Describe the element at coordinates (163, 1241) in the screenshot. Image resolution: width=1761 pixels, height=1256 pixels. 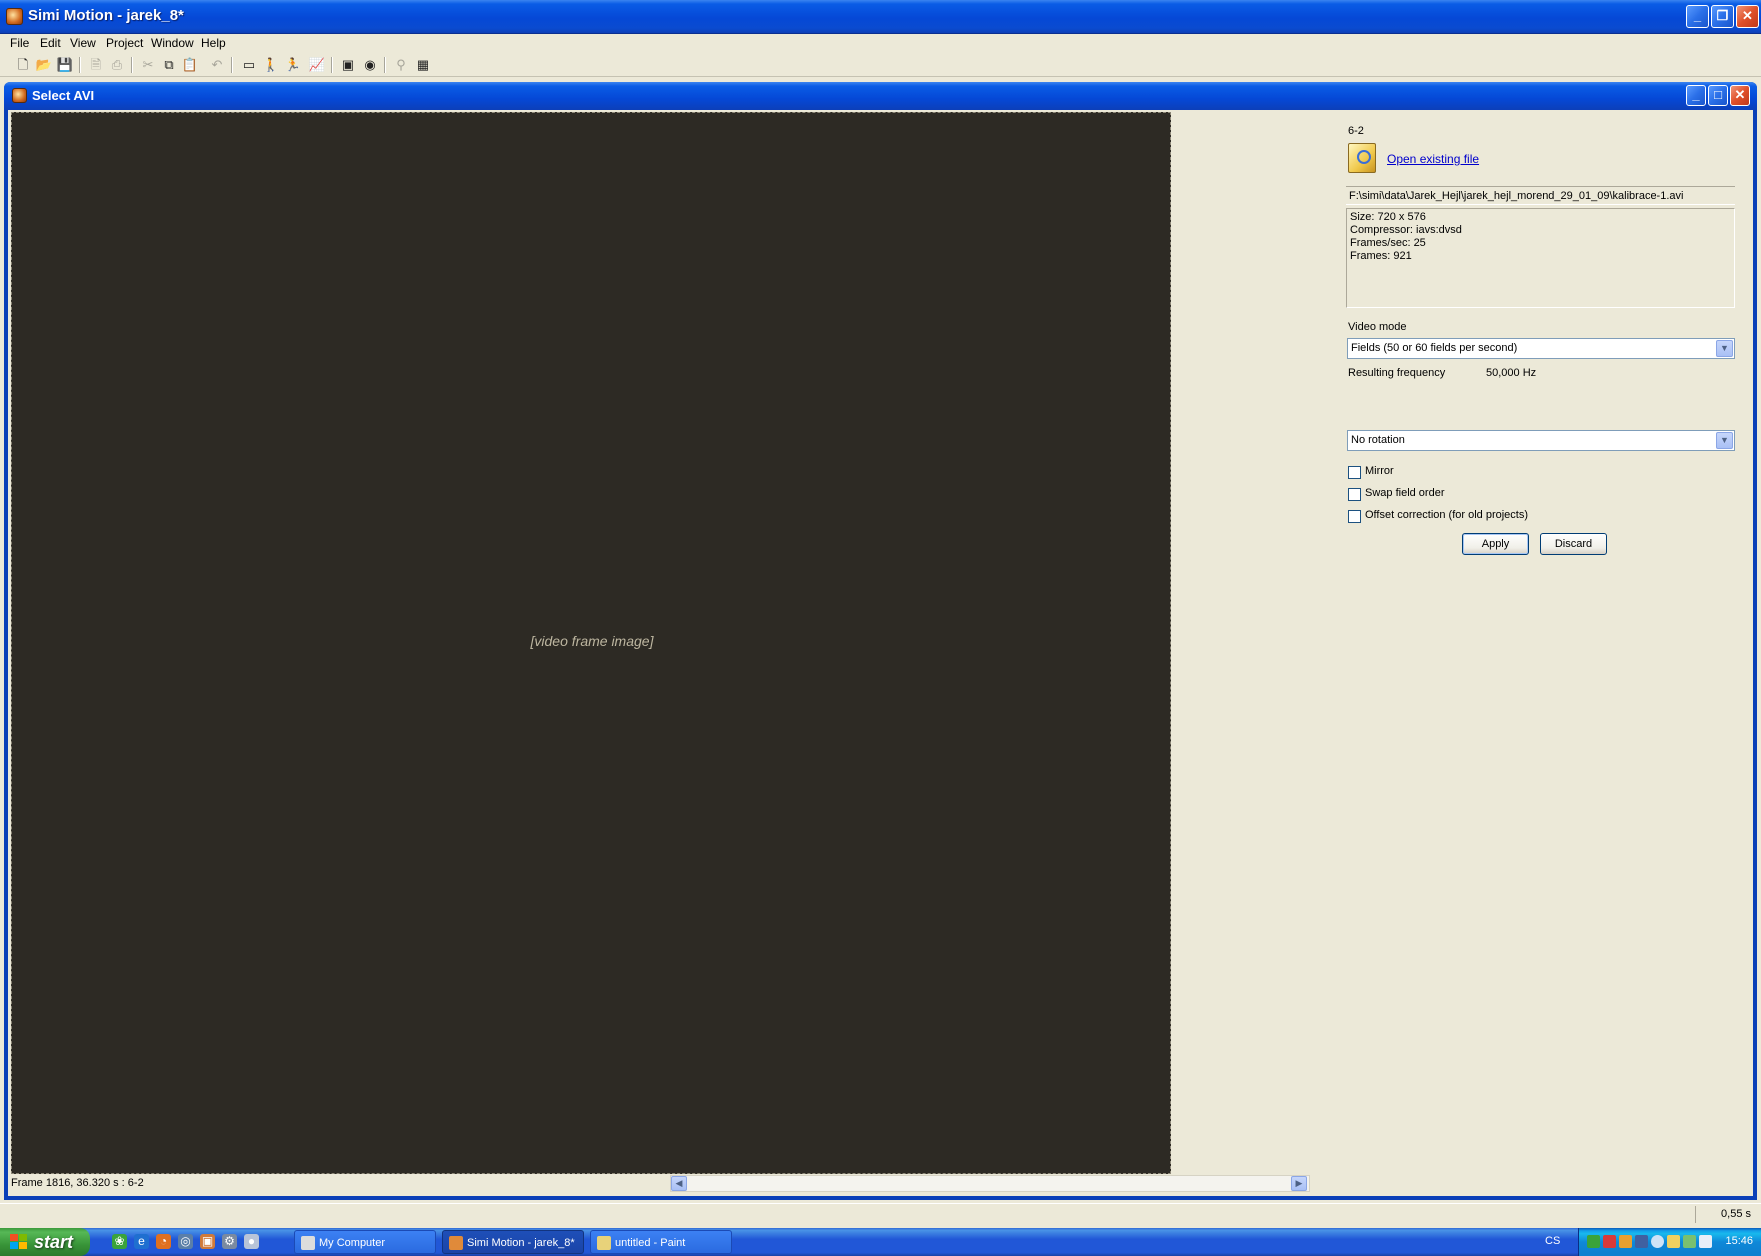
I see `quicklaunch-firefox-icon: ◔` at that location.